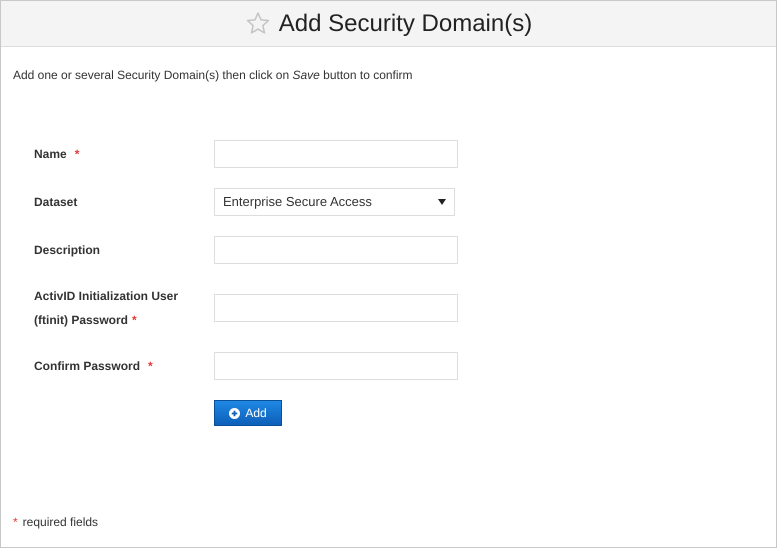  Describe the element at coordinates (67, 250) in the screenshot. I see `field-label: Description` at that location.